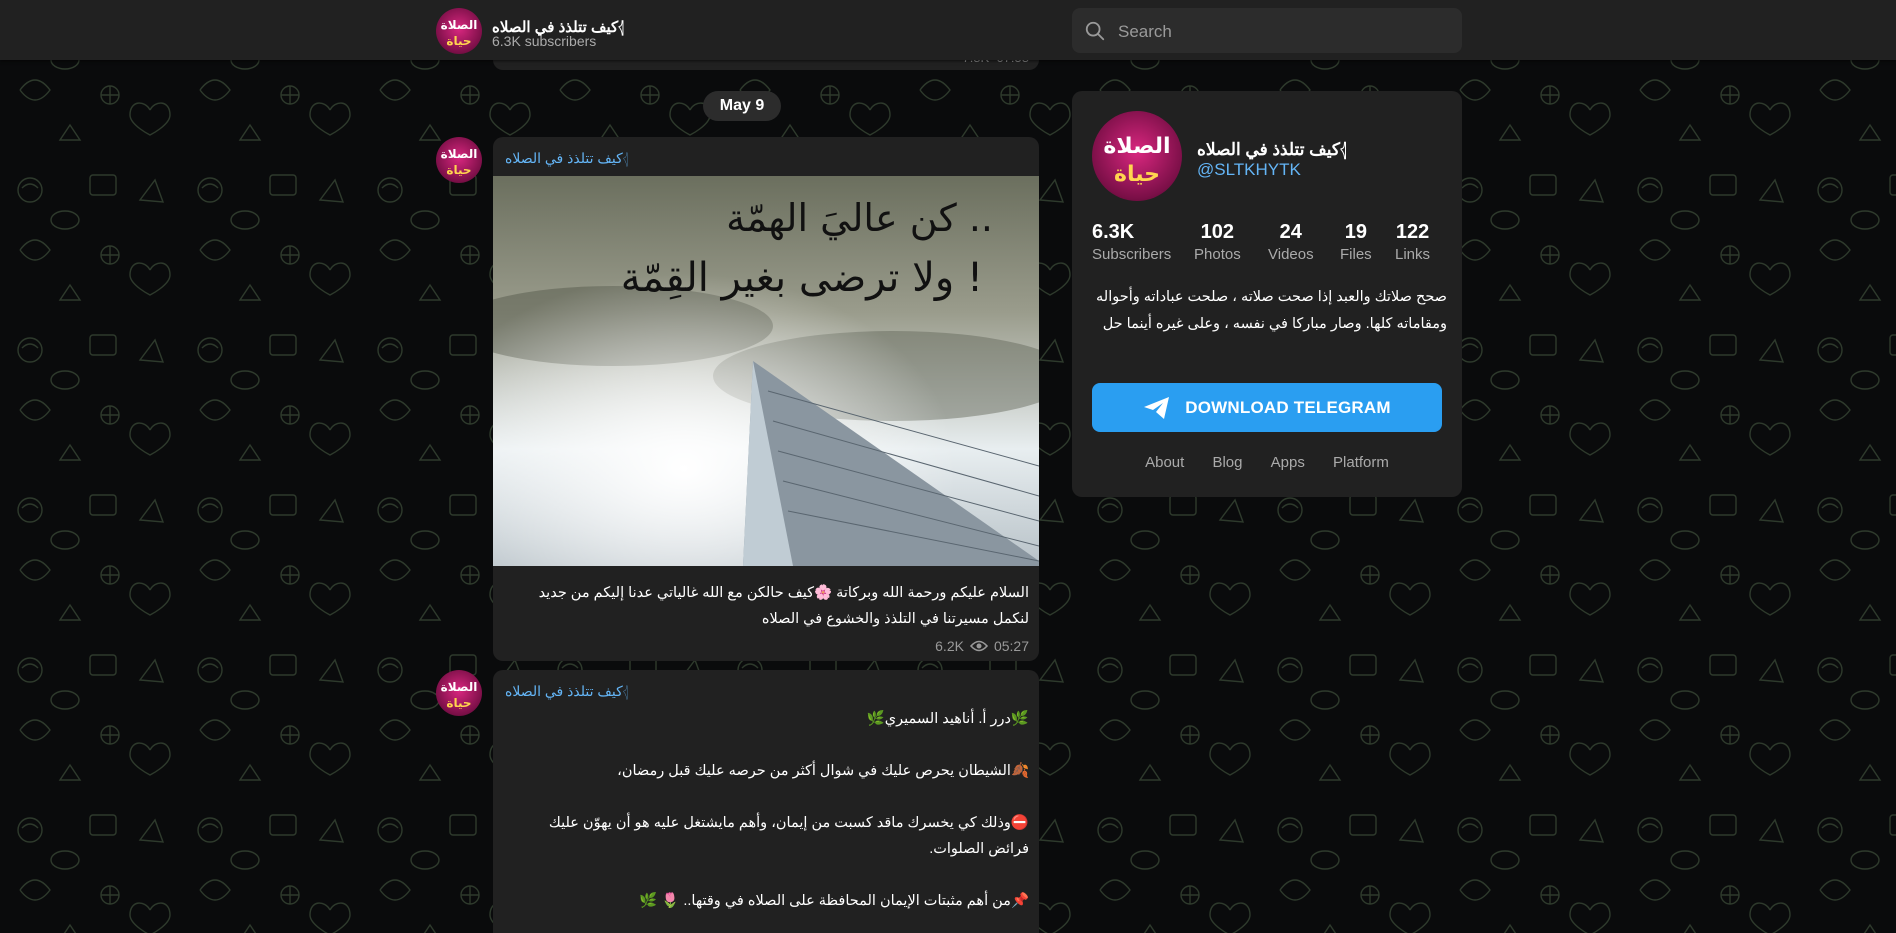 The image size is (1896, 933). I want to click on stat-subscribers: 6.3K Subscribers, so click(1132, 242).